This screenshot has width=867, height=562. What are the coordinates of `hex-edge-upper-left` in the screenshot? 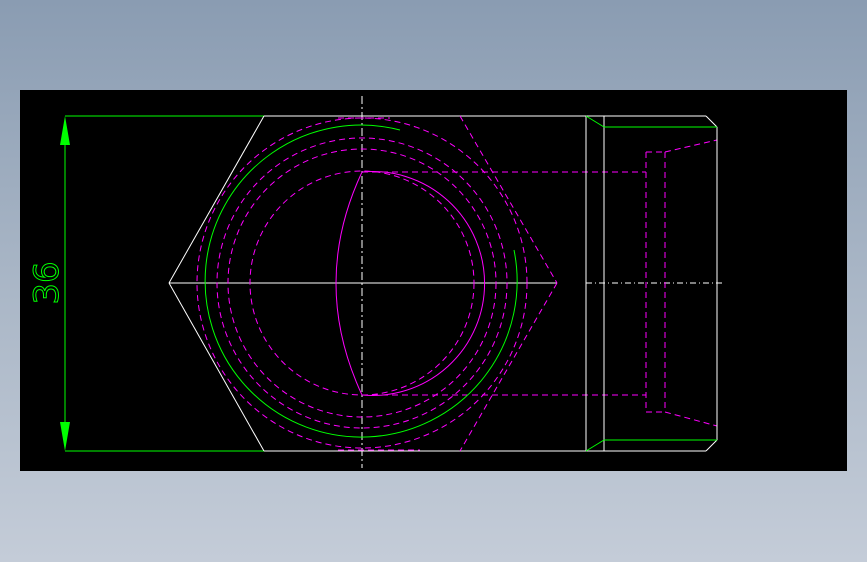 It's located at (216, 199).